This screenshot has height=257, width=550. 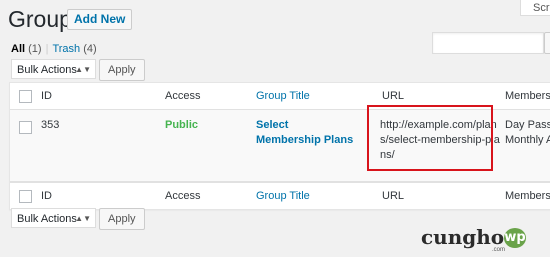 What do you see at coordinates (393, 196) in the screenshot?
I see `column-footer-url: URL` at bounding box center [393, 196].